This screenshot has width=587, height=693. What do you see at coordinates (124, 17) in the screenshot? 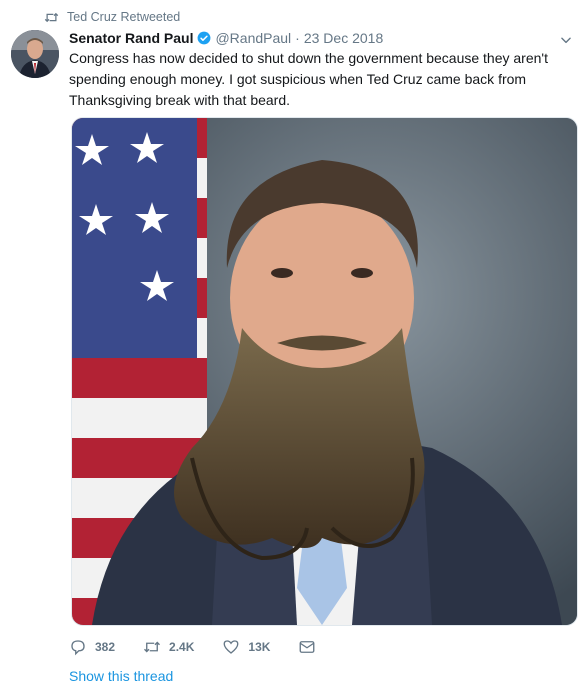
I see `retweet-label: Ted Cruz Retweeted` at bounding box center [124, 17].